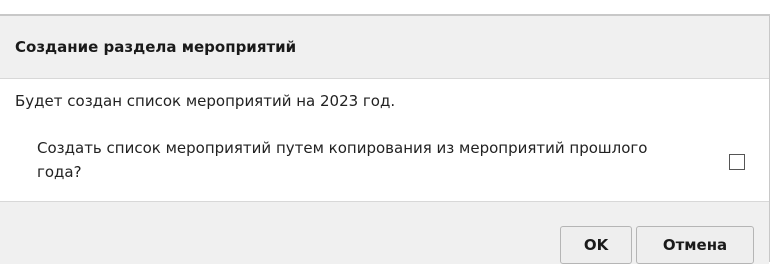 The height and width of the screenshot is (264, 771). Describe the element at coordinates (596, 245) in the screenshot. I see `ok-button: OK` at that location.